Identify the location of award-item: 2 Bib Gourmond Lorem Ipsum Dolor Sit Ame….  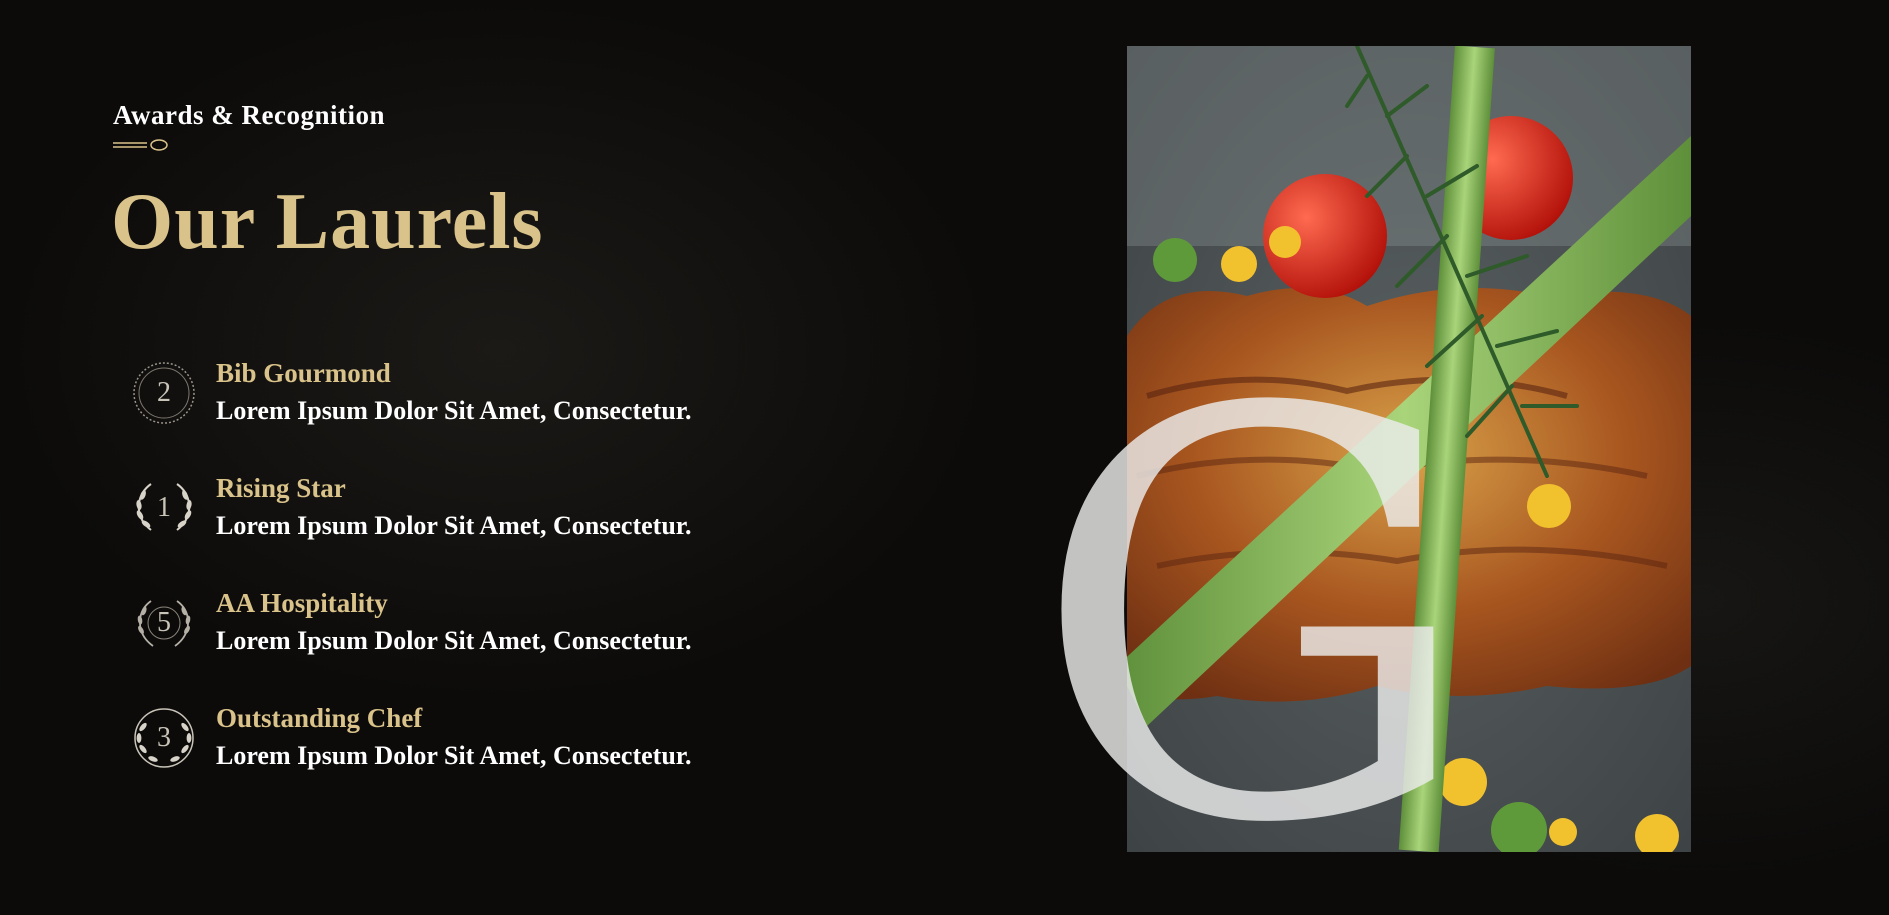
(481, 398).